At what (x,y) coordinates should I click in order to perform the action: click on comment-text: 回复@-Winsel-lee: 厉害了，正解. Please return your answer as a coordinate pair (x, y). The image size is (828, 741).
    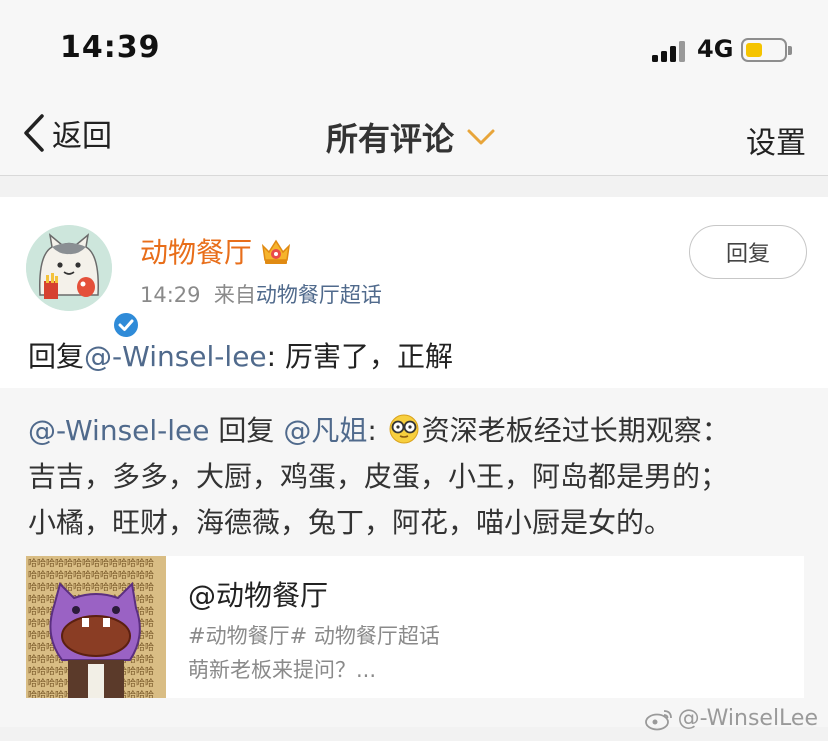
    Looking at the image, I should click on (240, 355).